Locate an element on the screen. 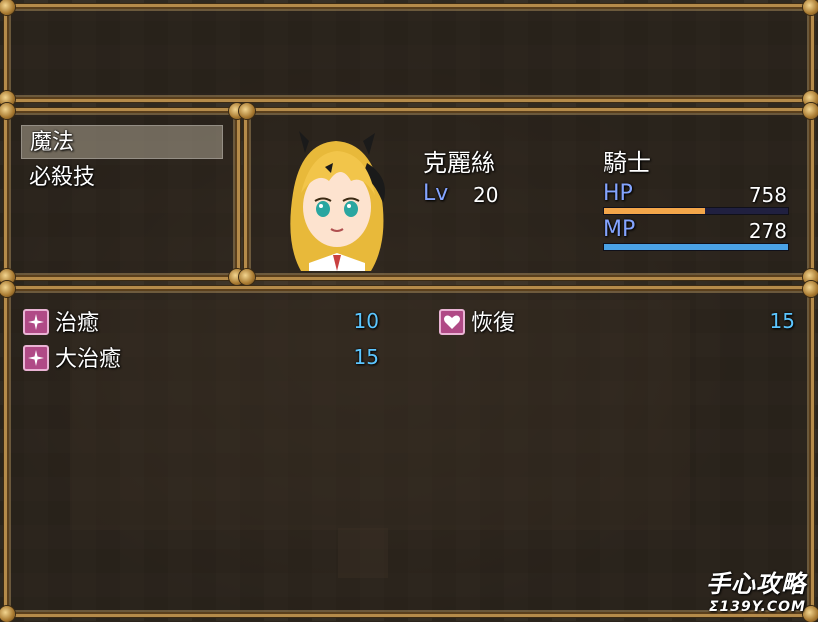  mp-value: 278 is located at coordinates (767, 231).